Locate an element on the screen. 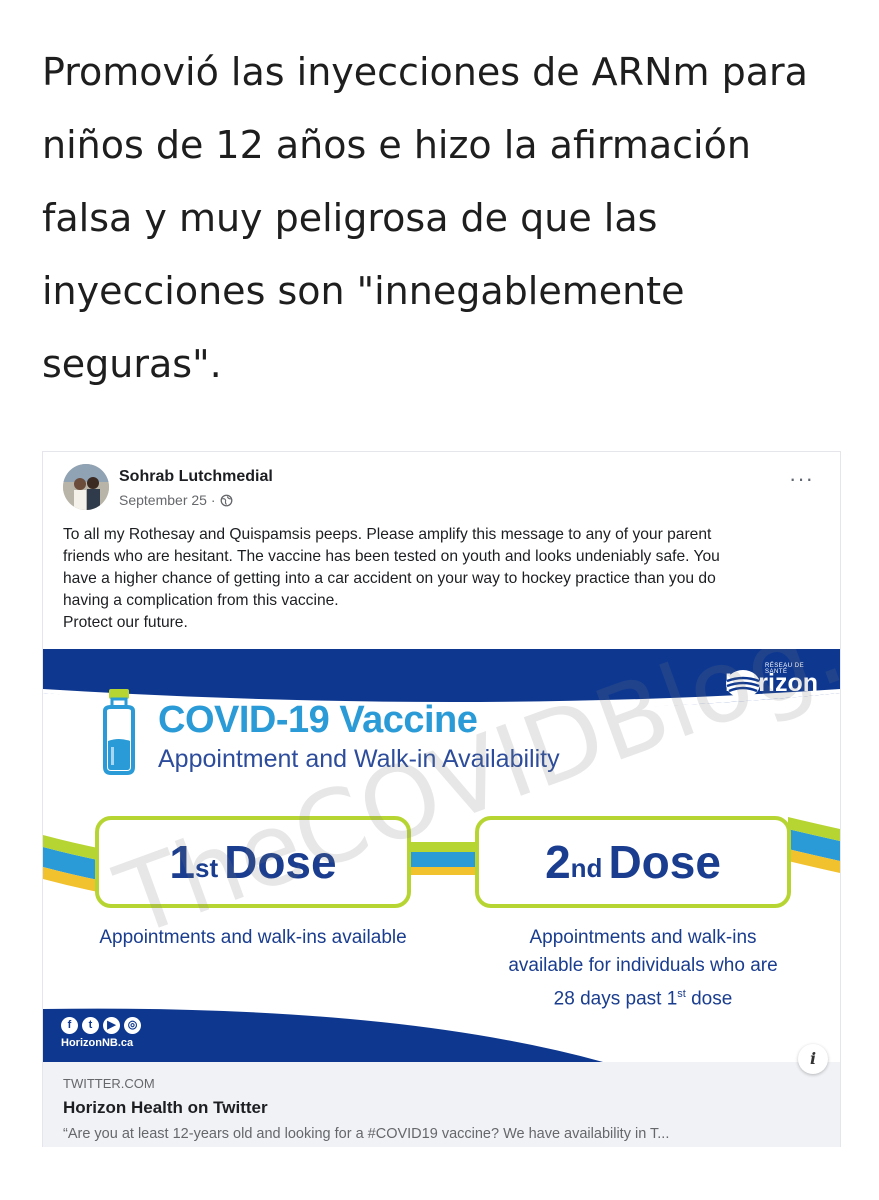 The image size is (879, 1200). horizon-logo-small: RÉSEAU DE SANTÉ is located at coordinates (784, 669).